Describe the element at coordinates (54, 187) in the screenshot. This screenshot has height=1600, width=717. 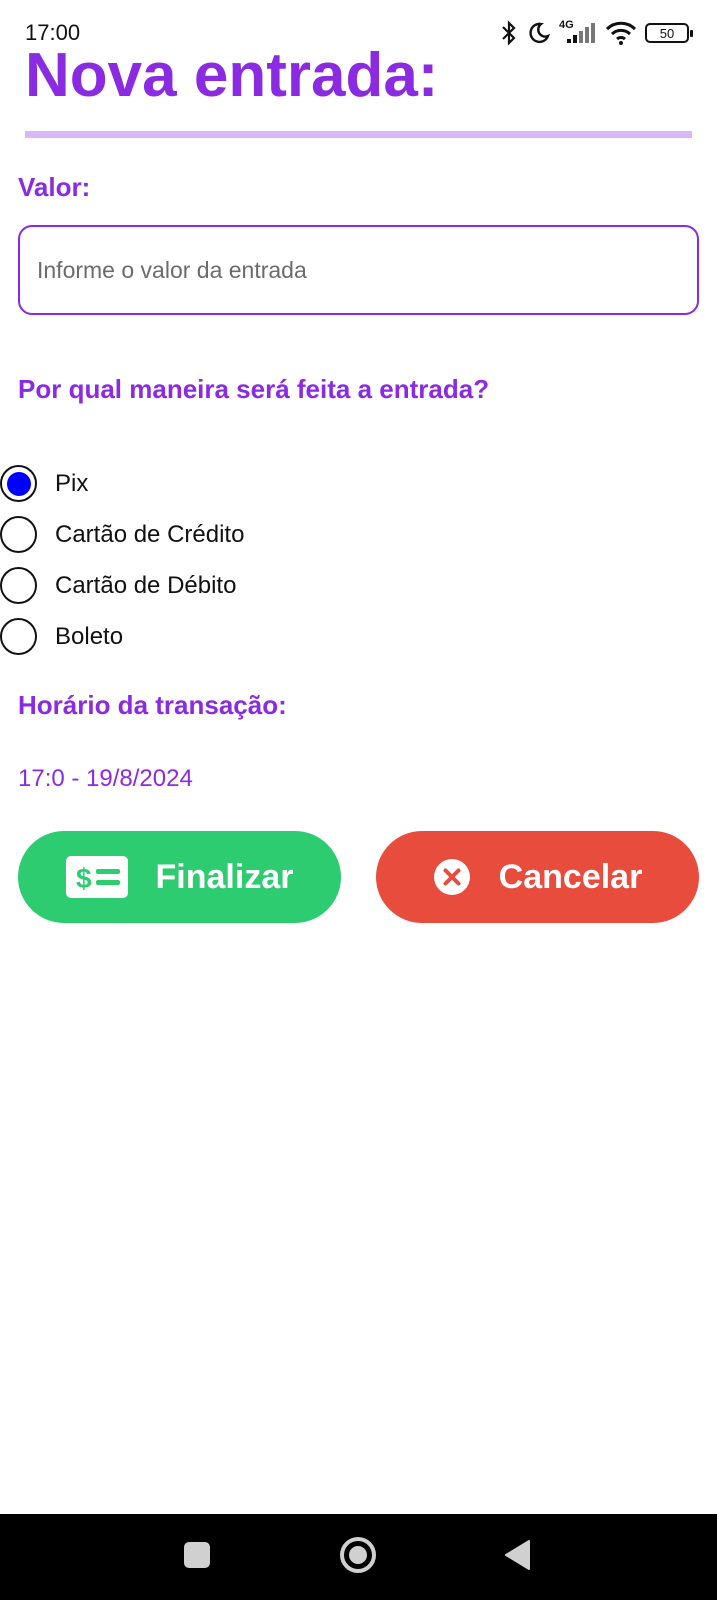
I see `value-label: Valor:` at that location.